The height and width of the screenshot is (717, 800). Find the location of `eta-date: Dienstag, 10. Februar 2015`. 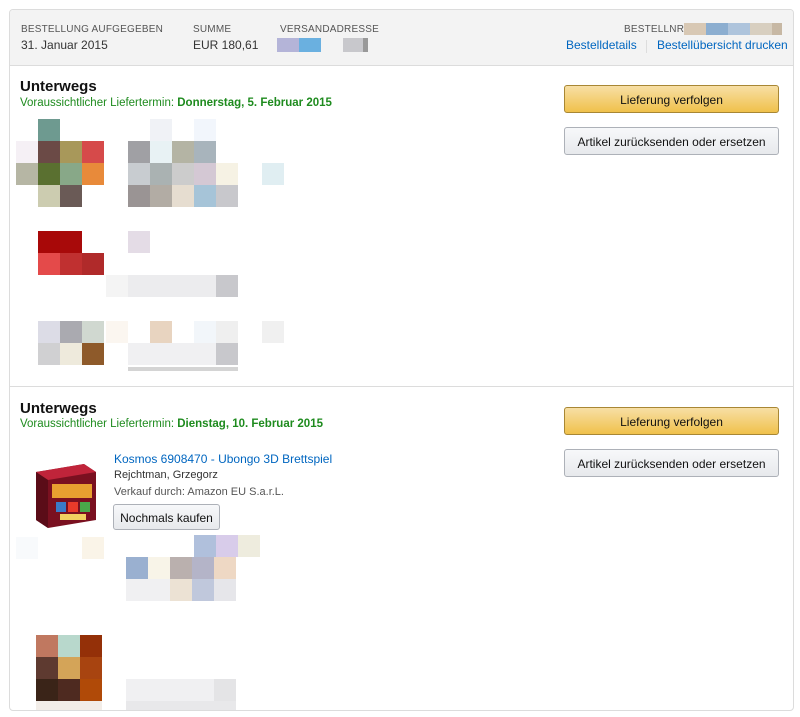

eta-date: Dienstag, 10. Februar 2015 is located at coordinates (250, 424).